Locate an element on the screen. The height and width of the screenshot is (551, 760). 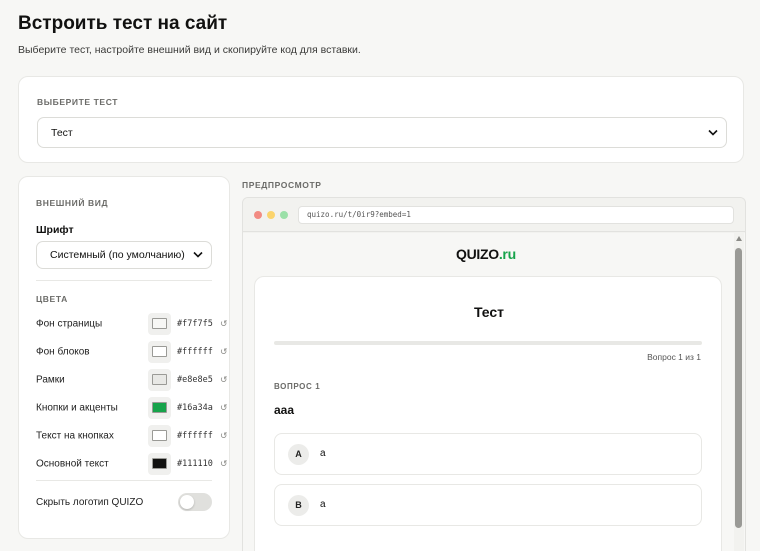
scroll-up-icon is located at coordinates (739, 238).